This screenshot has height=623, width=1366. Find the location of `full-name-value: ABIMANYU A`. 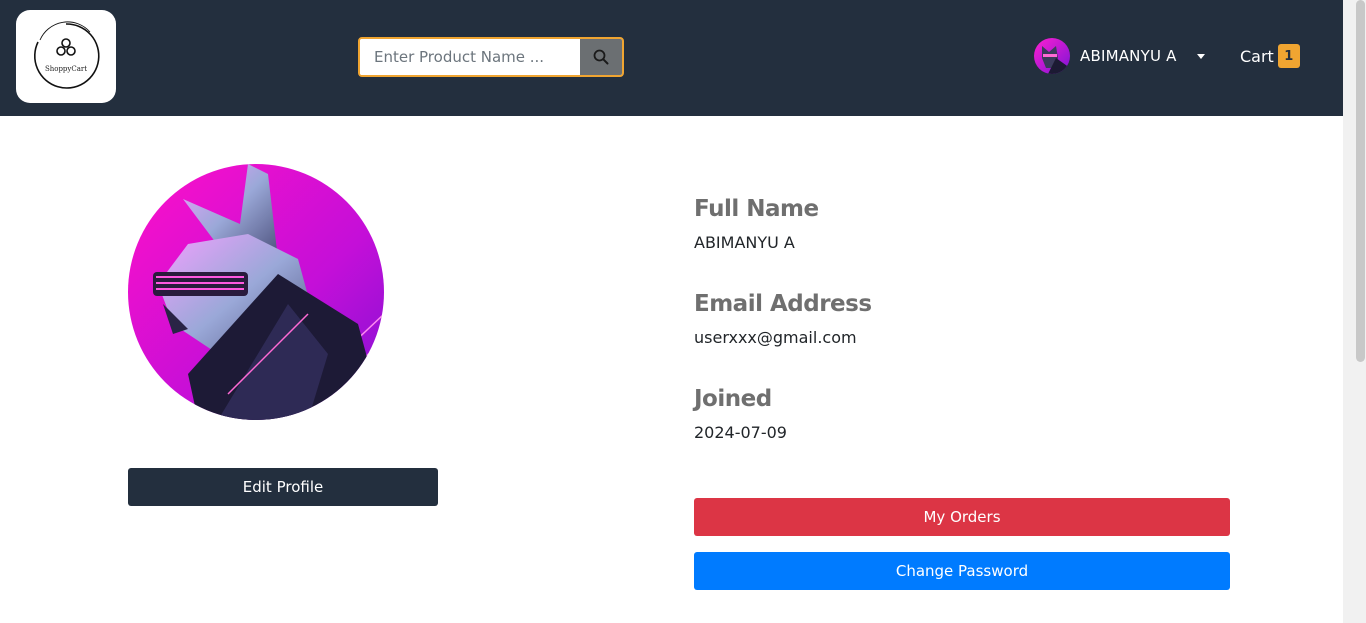

full-name-value: ABIMANYU A is located at coordinates (744, 242).